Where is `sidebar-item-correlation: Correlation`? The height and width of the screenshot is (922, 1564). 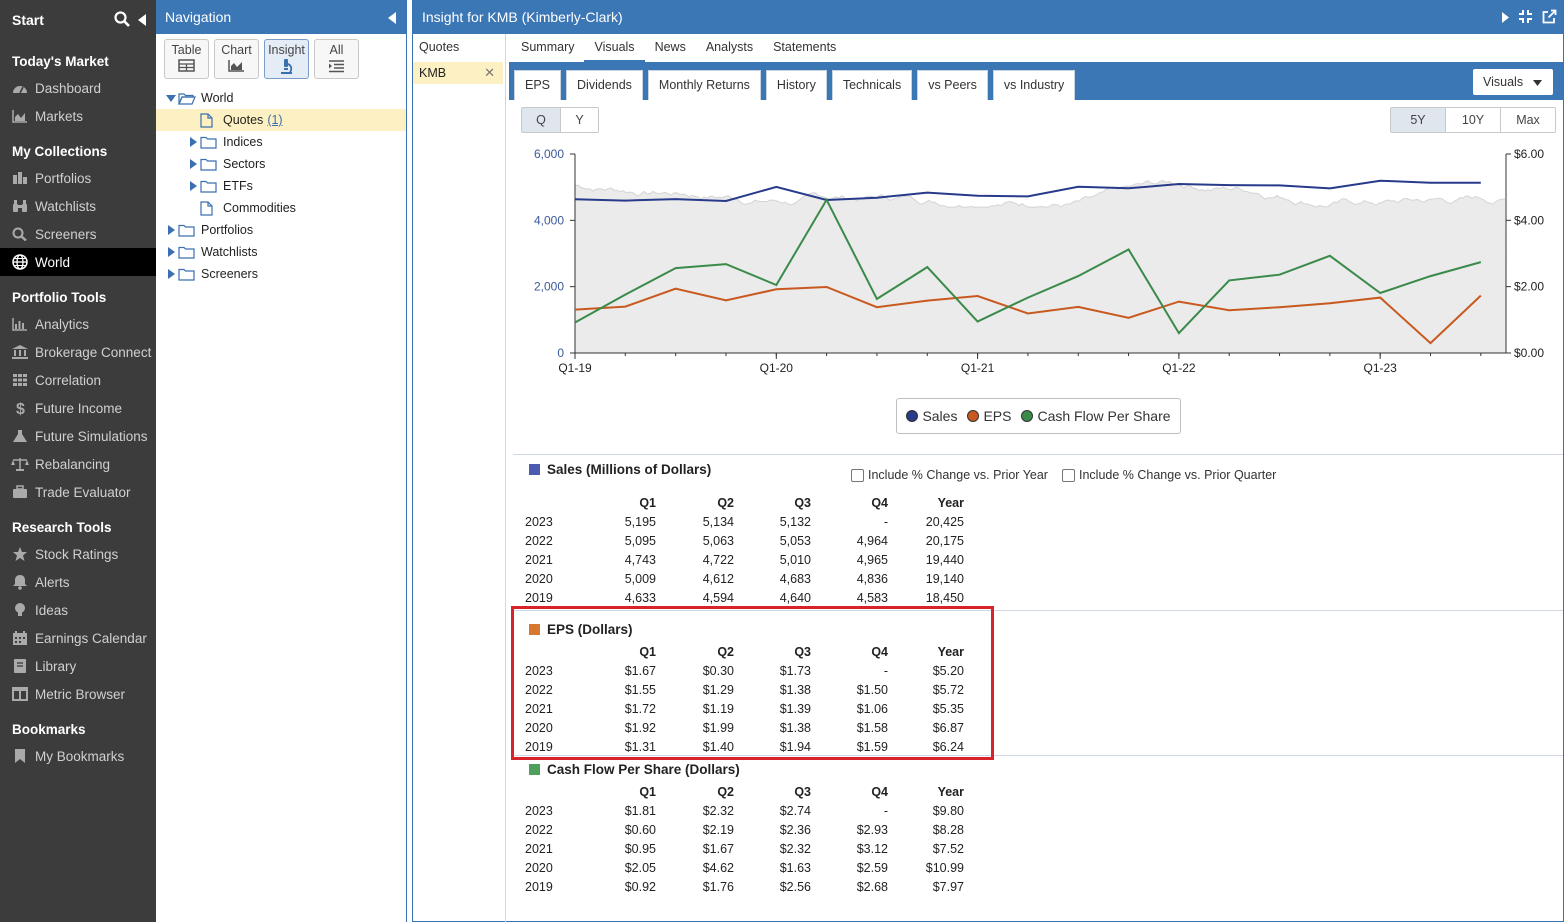
sidebar-item-correlation: Correlation is located at coordinates (78, 380).